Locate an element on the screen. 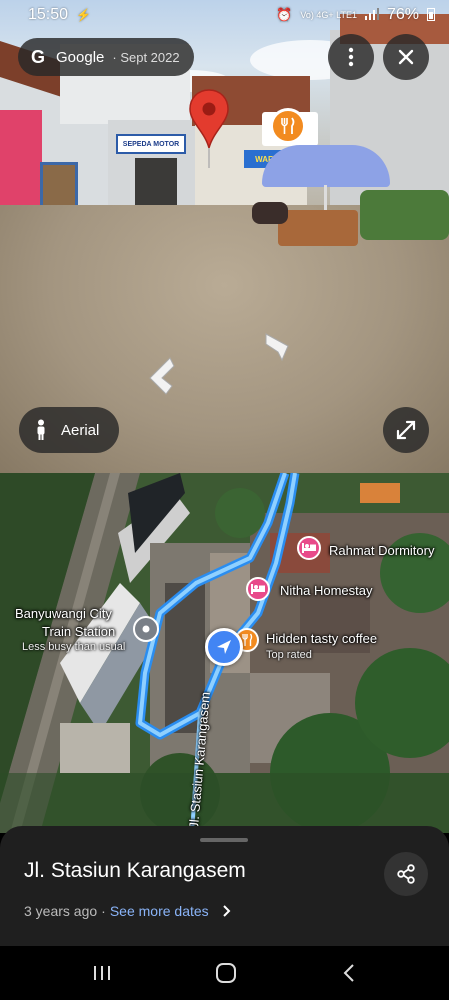 Image resolution: width=449 pixels, height=1000 pixels. back-icon is located at coordinates (349, 973).